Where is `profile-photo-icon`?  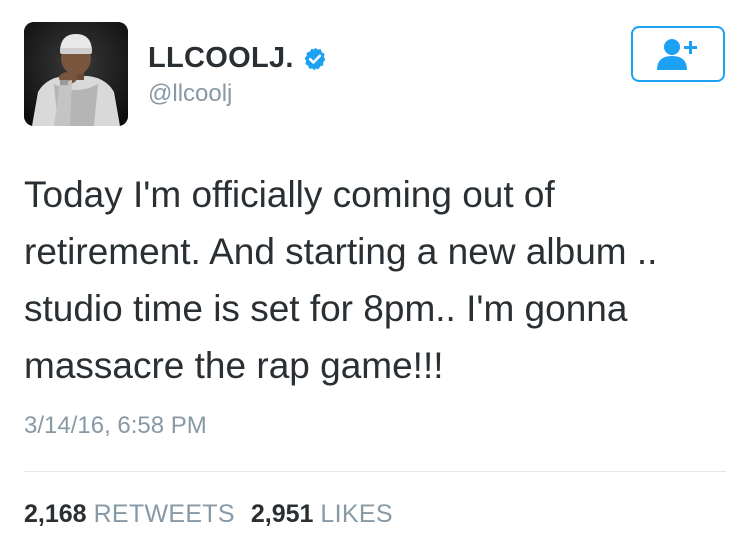
profile-photo-icon is located at coordinates (76, 74).